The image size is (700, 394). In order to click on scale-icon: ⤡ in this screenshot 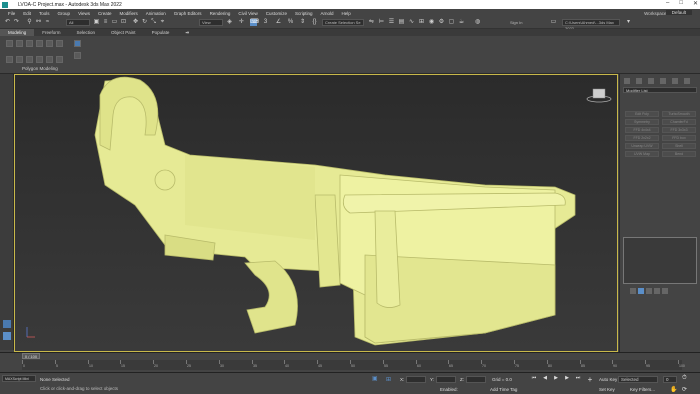, I will do `click(153, 22)`.